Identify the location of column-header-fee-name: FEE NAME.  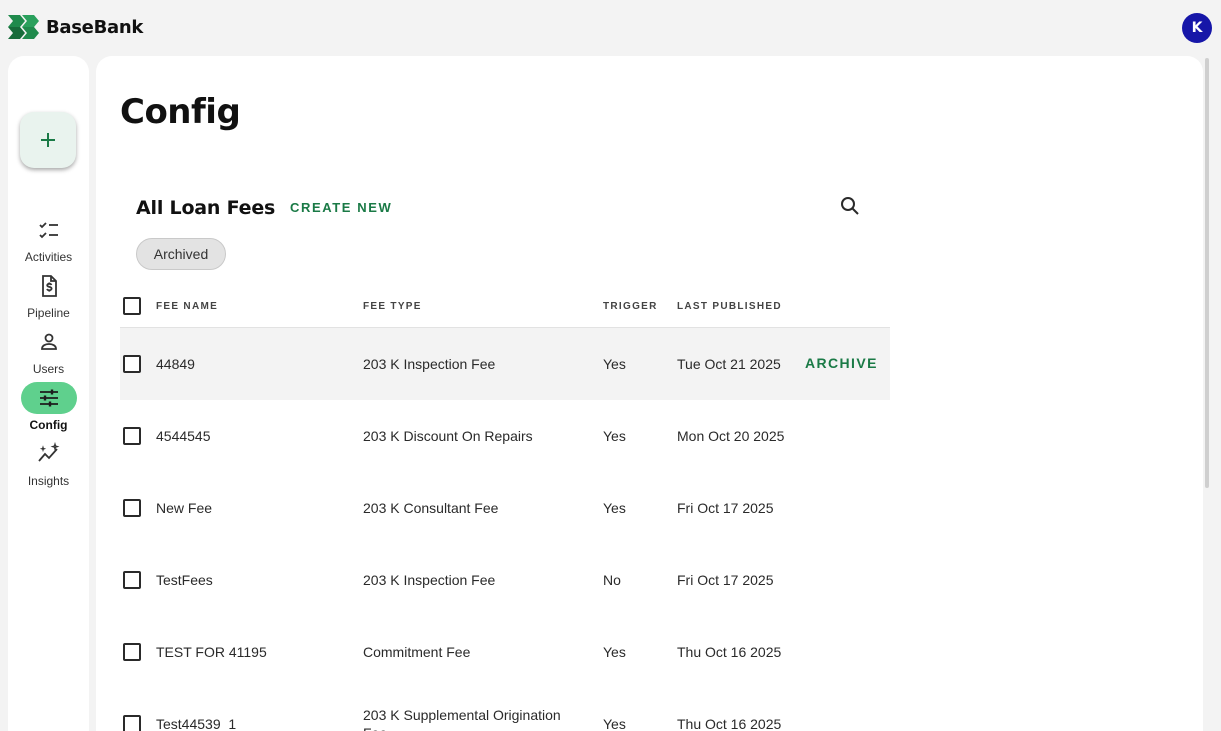
(187, 306).